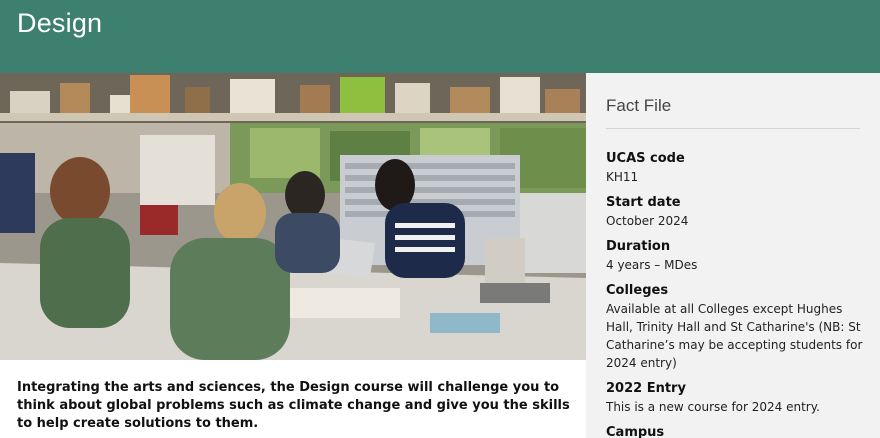  What do you see at coordinates (733, 128) in the screenshot?
I see `divider` at bounding box center [733, 128].